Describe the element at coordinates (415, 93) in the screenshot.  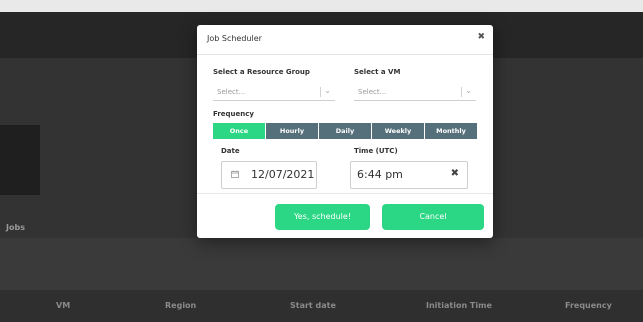
I see `vm-select: Select... ⌄` at that location.